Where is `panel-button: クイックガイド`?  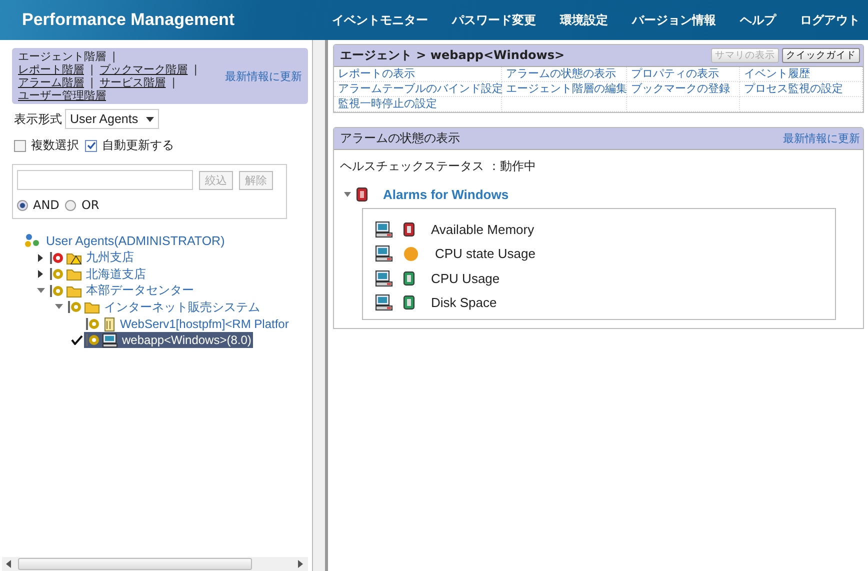 panel-button: クイックガイド is located at coordinates (821, 55).